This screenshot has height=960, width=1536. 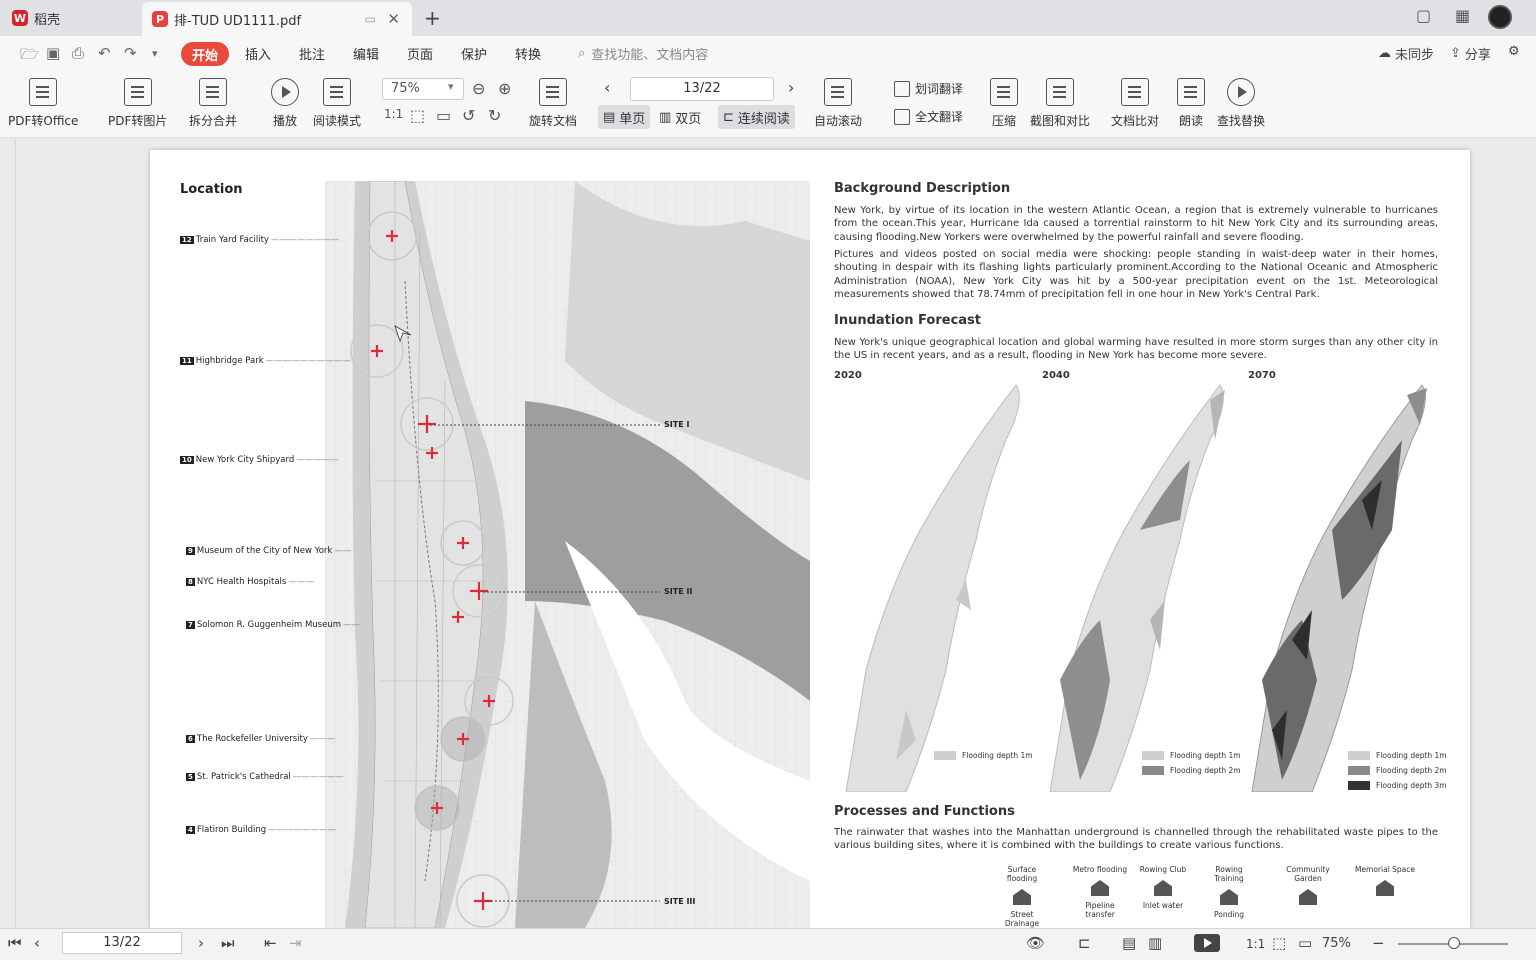 What do you see at coordinates (468, 115) in the screenshot?
I see `rotate-left-icon: ↺` at bounding box center [468, 115].